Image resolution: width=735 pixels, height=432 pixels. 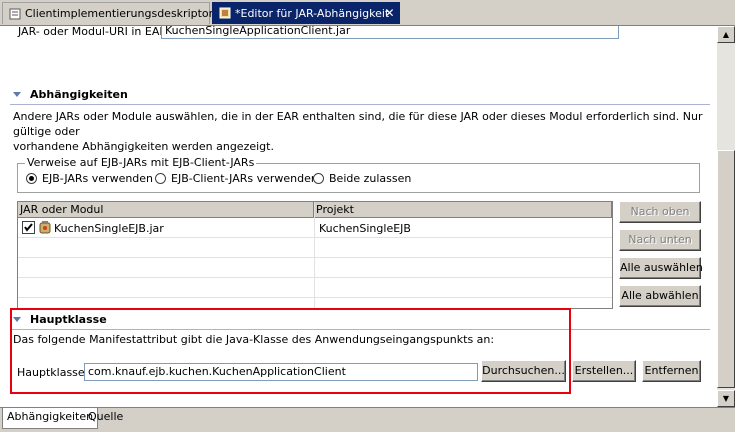 What do you see at coordinates (318, 178) in the screenshot?
I see `radio-allow-both` at bounding box center [318, 178].